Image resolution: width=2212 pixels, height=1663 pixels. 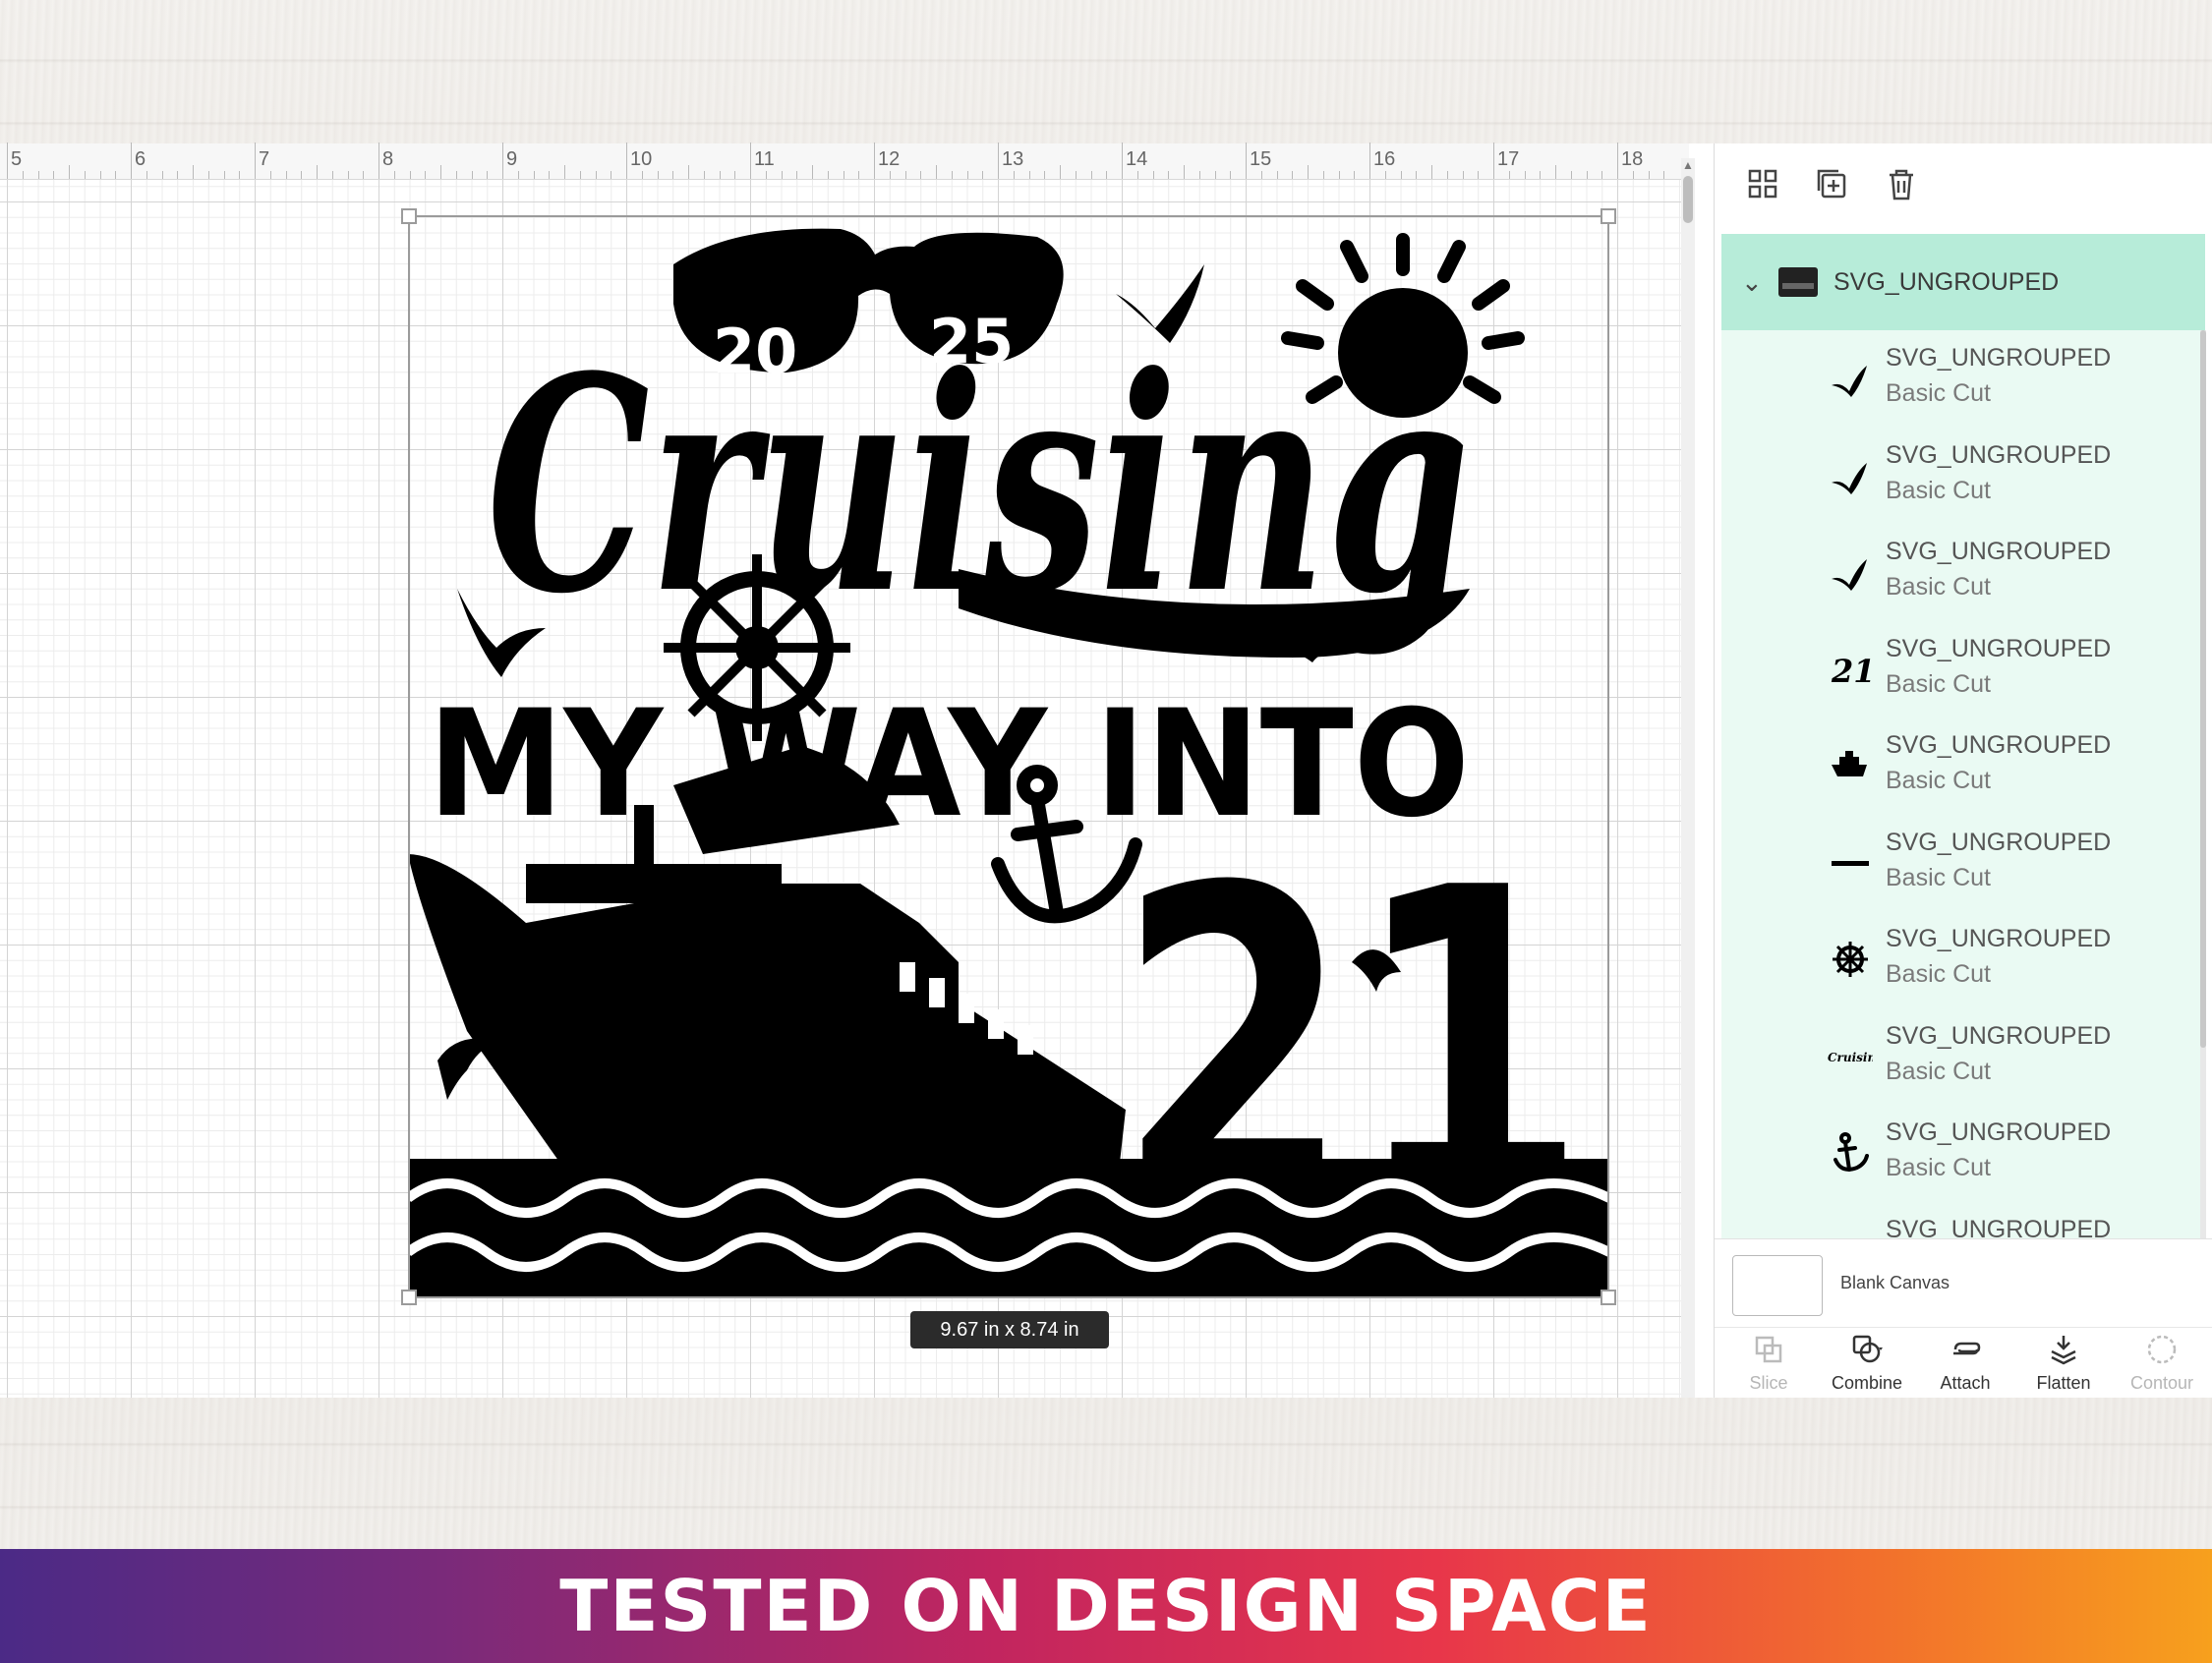 I want to click on ruler-number: 17, so click(x=1509, y=159).